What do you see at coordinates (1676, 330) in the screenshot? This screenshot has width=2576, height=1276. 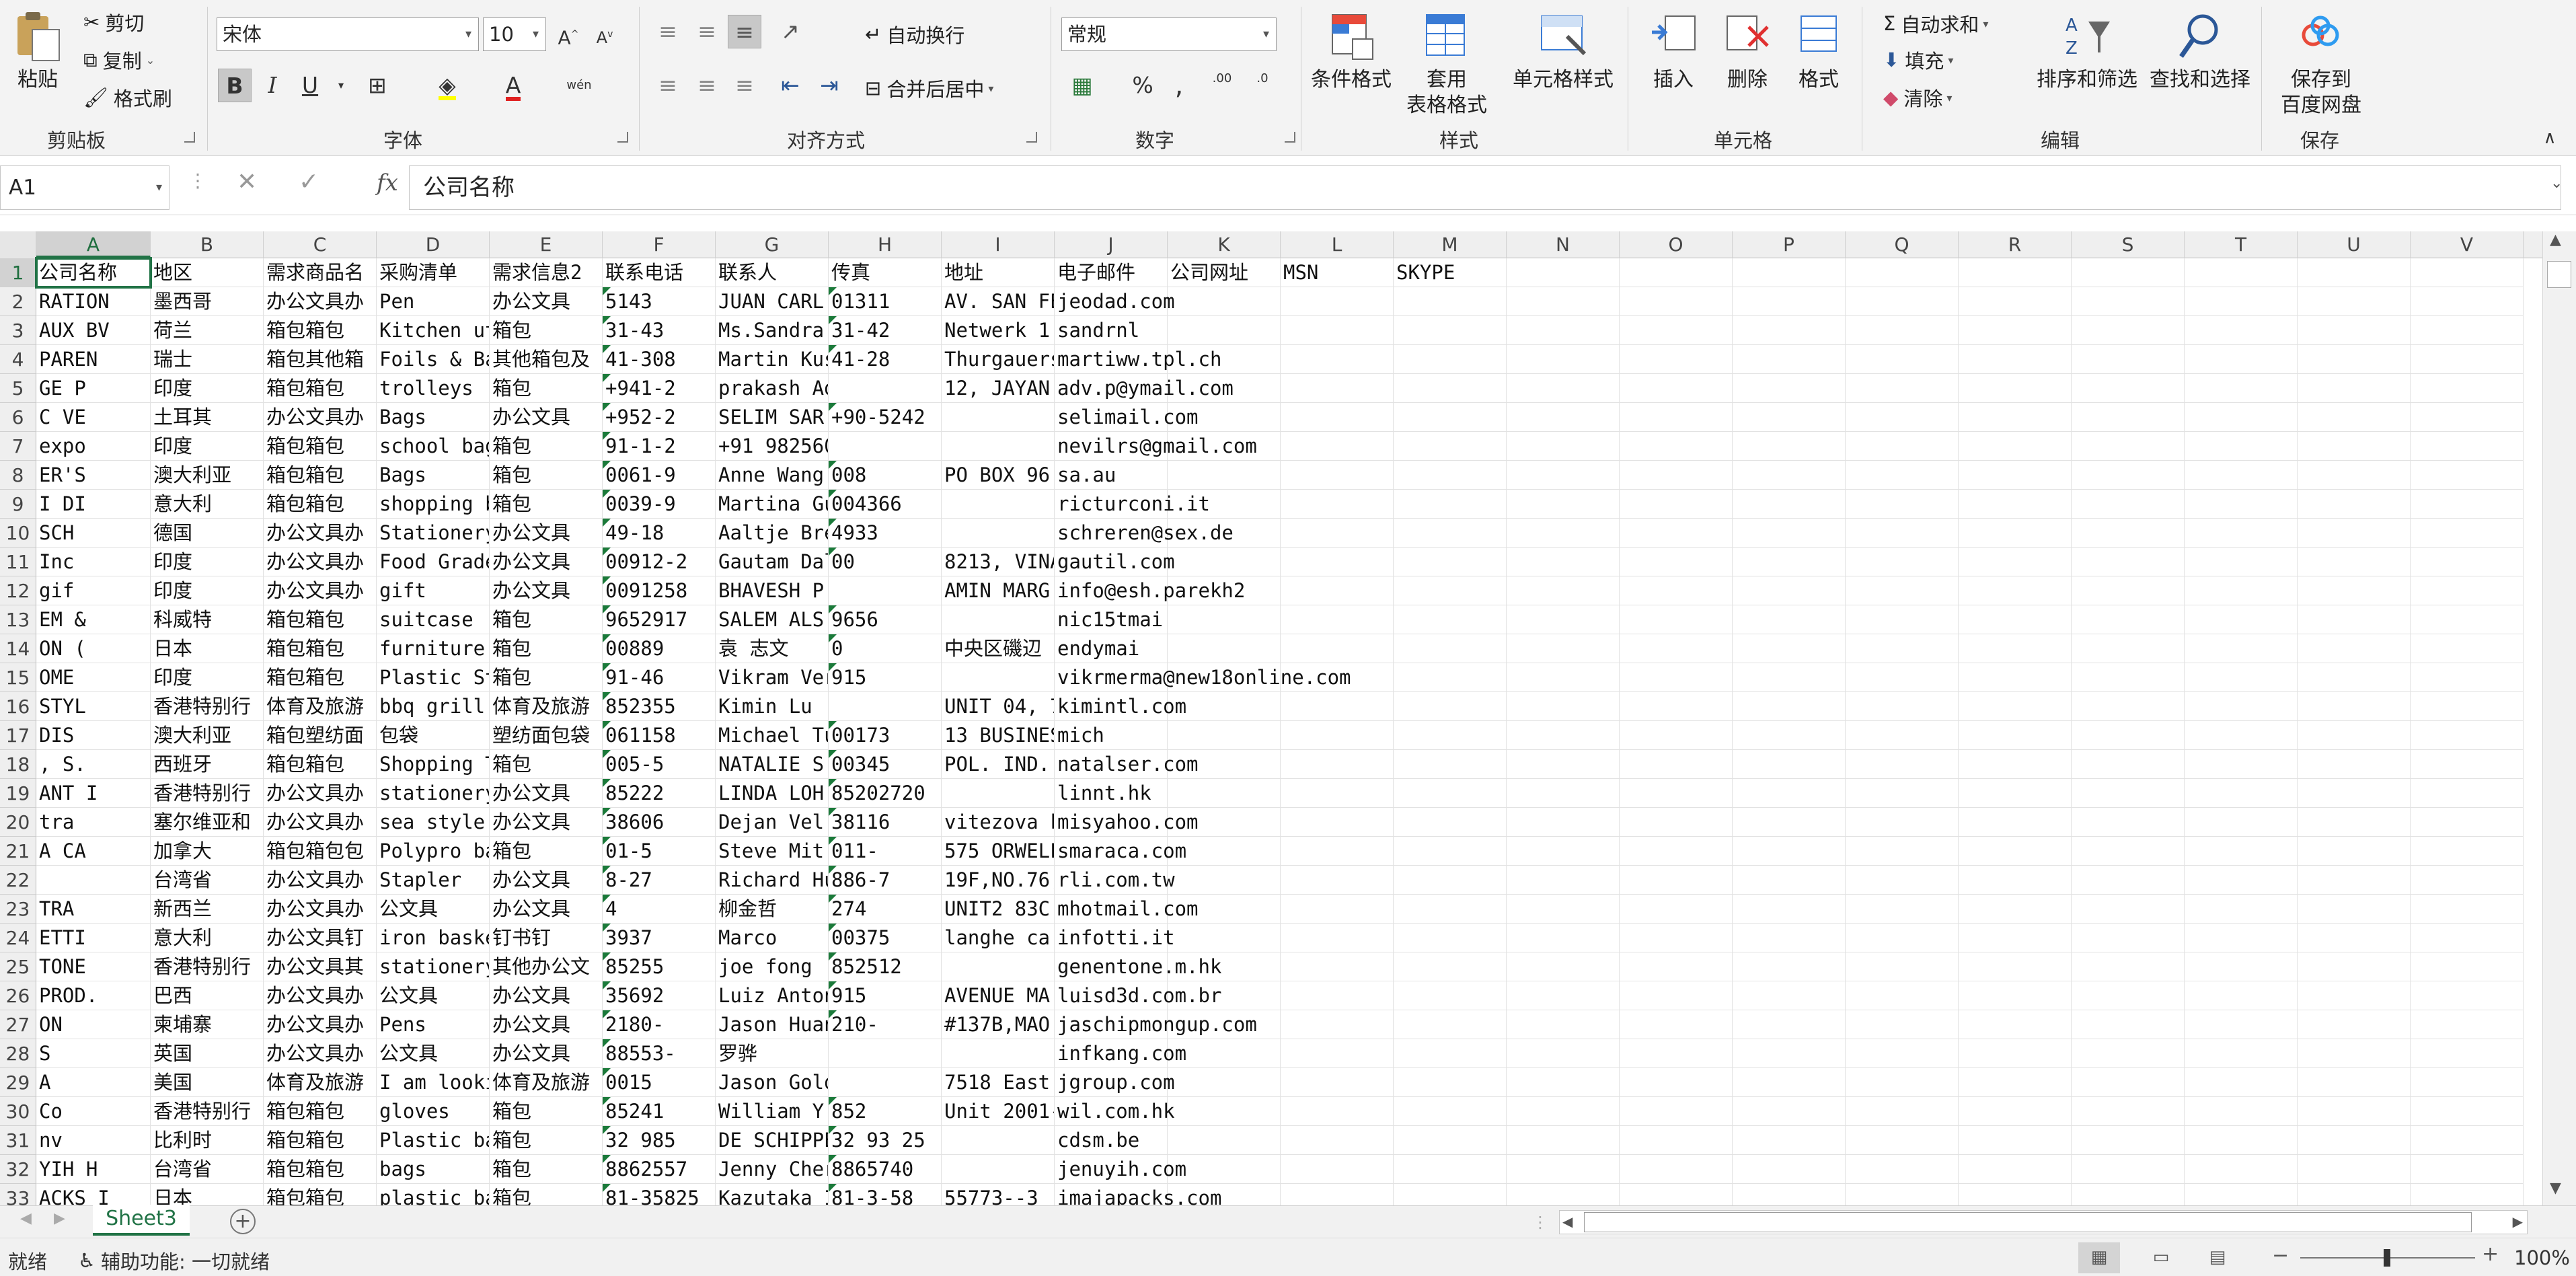 I see `cell-O3` at bounding box center [1676, 330].